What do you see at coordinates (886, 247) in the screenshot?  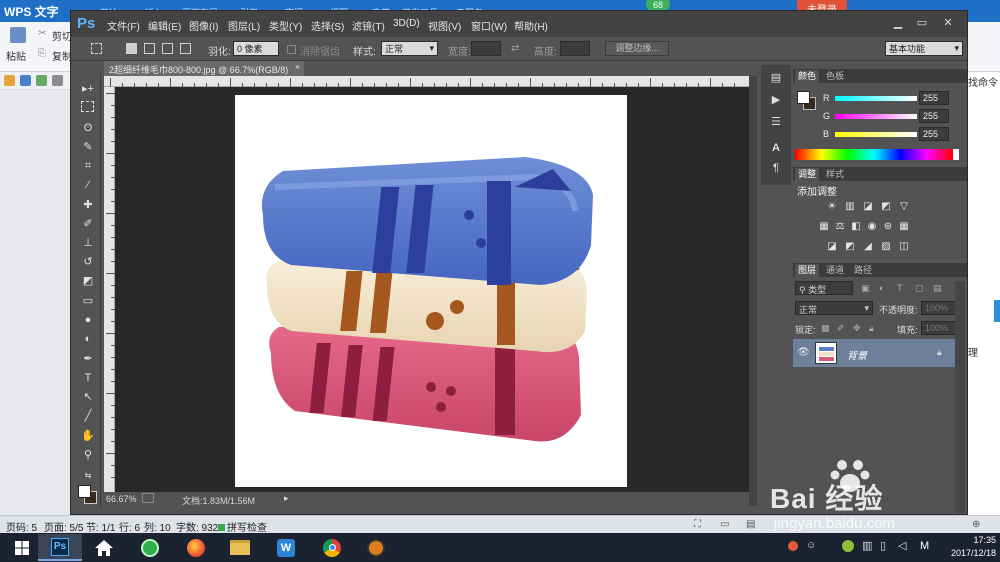 I see `selective-color-adjust-icon: ▨` at bounding box center [886, 247].